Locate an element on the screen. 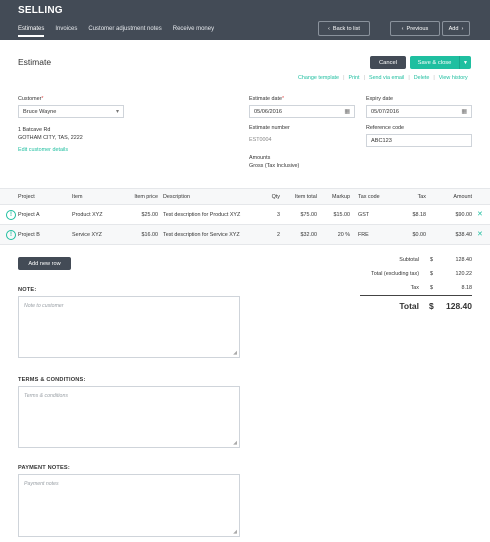 This screenshot has height=542, width=490. cancel-button: Cancel is located at coordinates (388, 62).